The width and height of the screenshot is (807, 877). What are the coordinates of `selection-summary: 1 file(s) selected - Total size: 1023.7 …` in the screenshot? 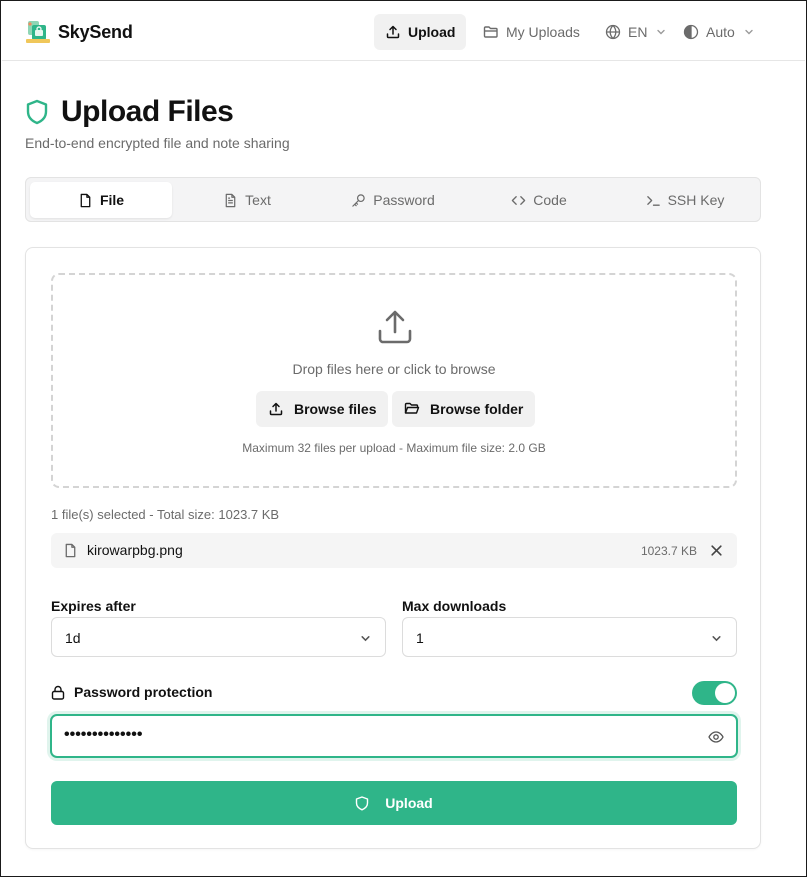 It's located at (165, 514).